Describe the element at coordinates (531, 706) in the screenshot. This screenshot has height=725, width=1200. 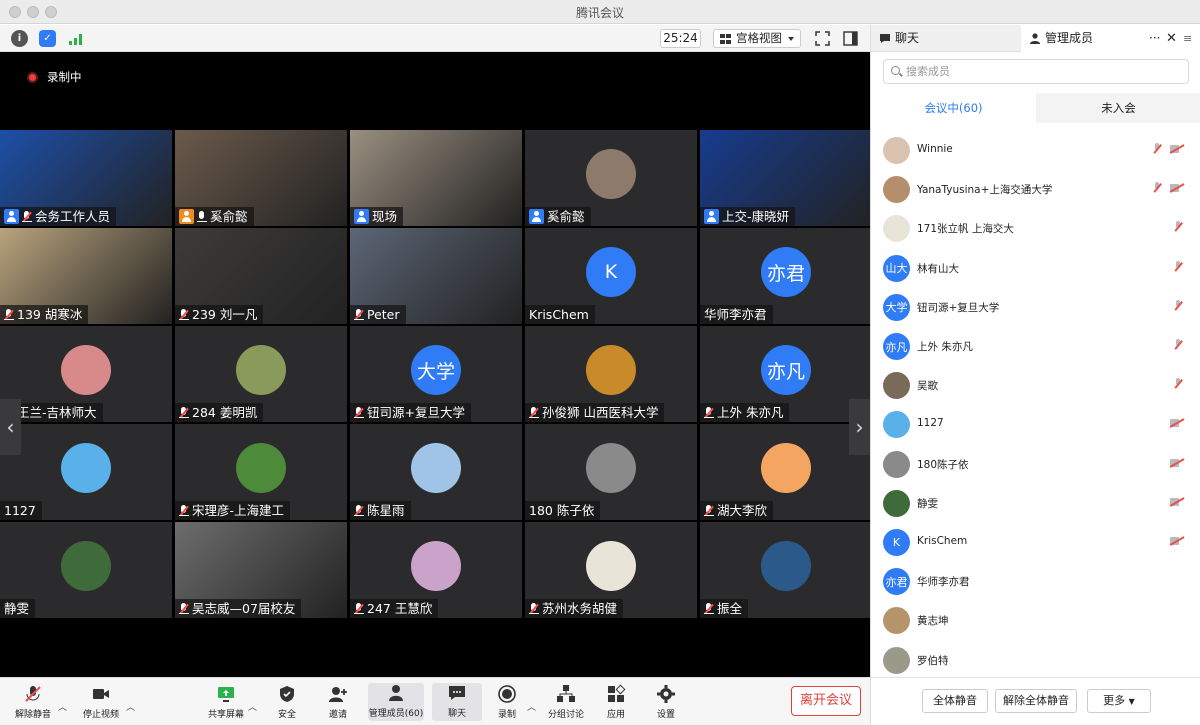
I see `record-options-chevron: ︿` at that location.